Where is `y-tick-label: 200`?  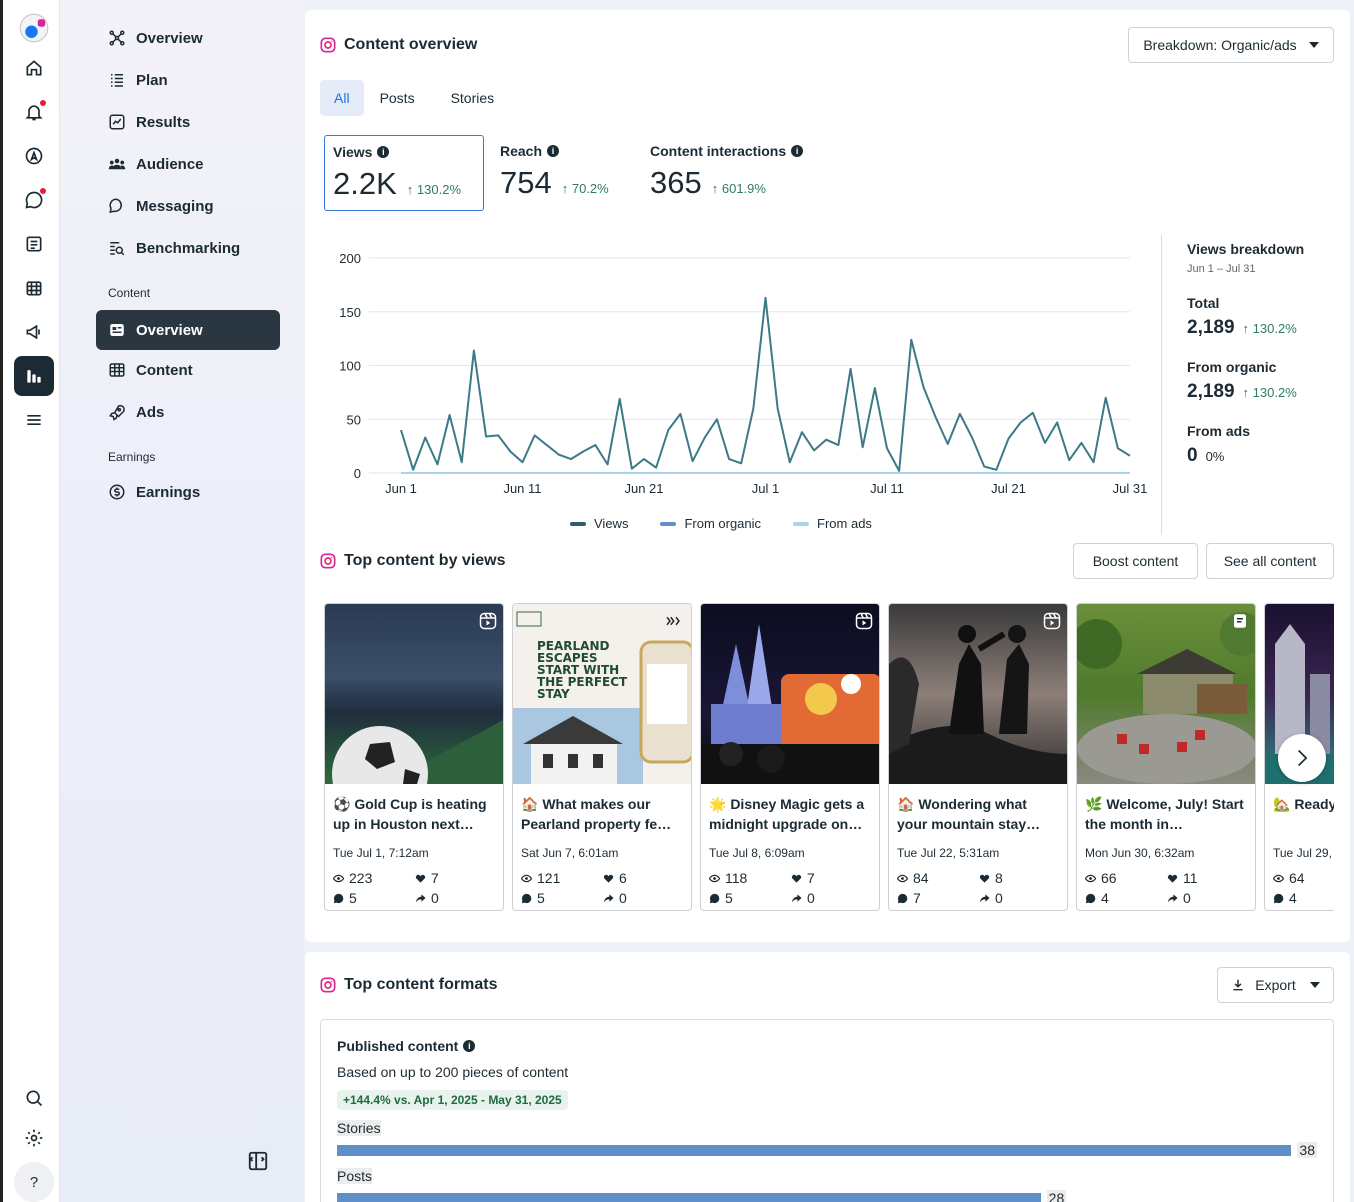
y-tick-label: 200 is located at coordinates (350, 258).